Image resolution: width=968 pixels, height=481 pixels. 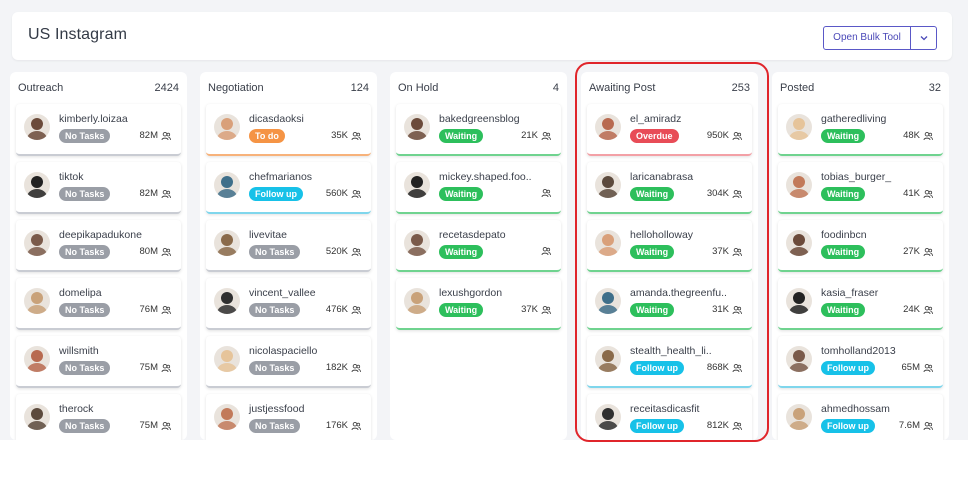 What do you see at coordinates (529, 135) in the screenshot?
I see `follower-count-value: 21K` at bounding box center [529, 135].